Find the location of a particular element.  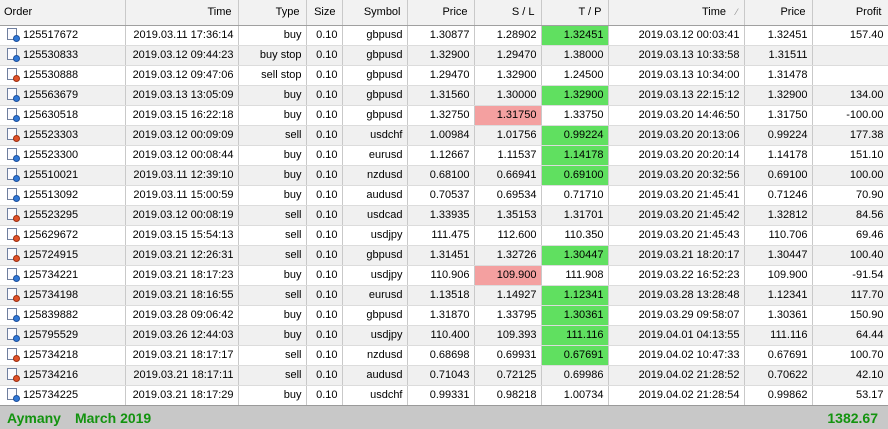

order-cell: 125734218 is located at coordinates (63, 355).